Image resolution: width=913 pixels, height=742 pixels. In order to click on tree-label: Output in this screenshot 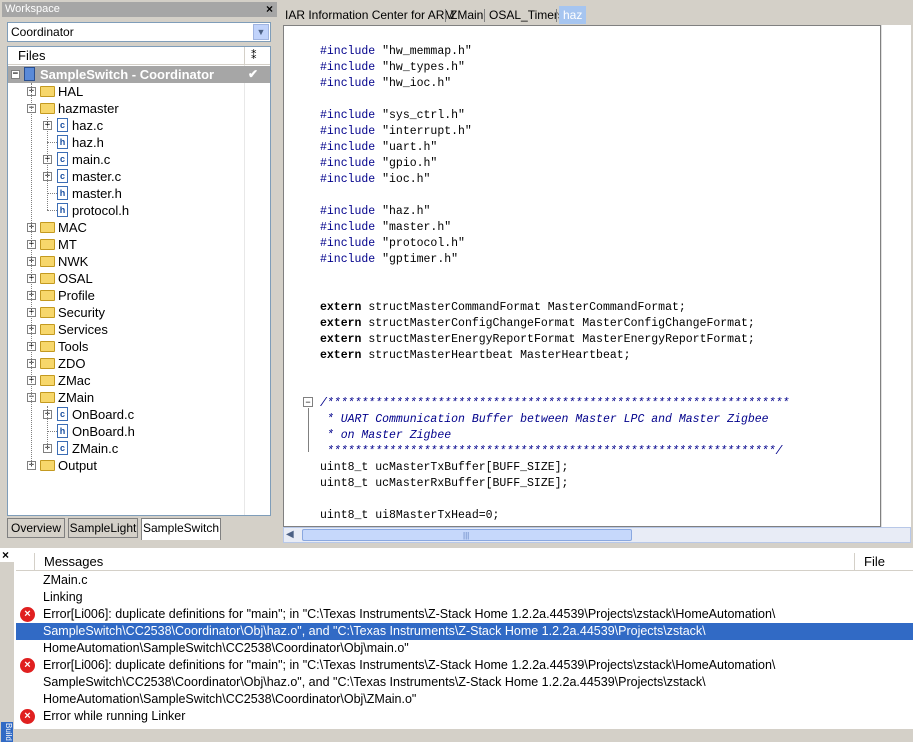, I will do `click(78, 465)`.